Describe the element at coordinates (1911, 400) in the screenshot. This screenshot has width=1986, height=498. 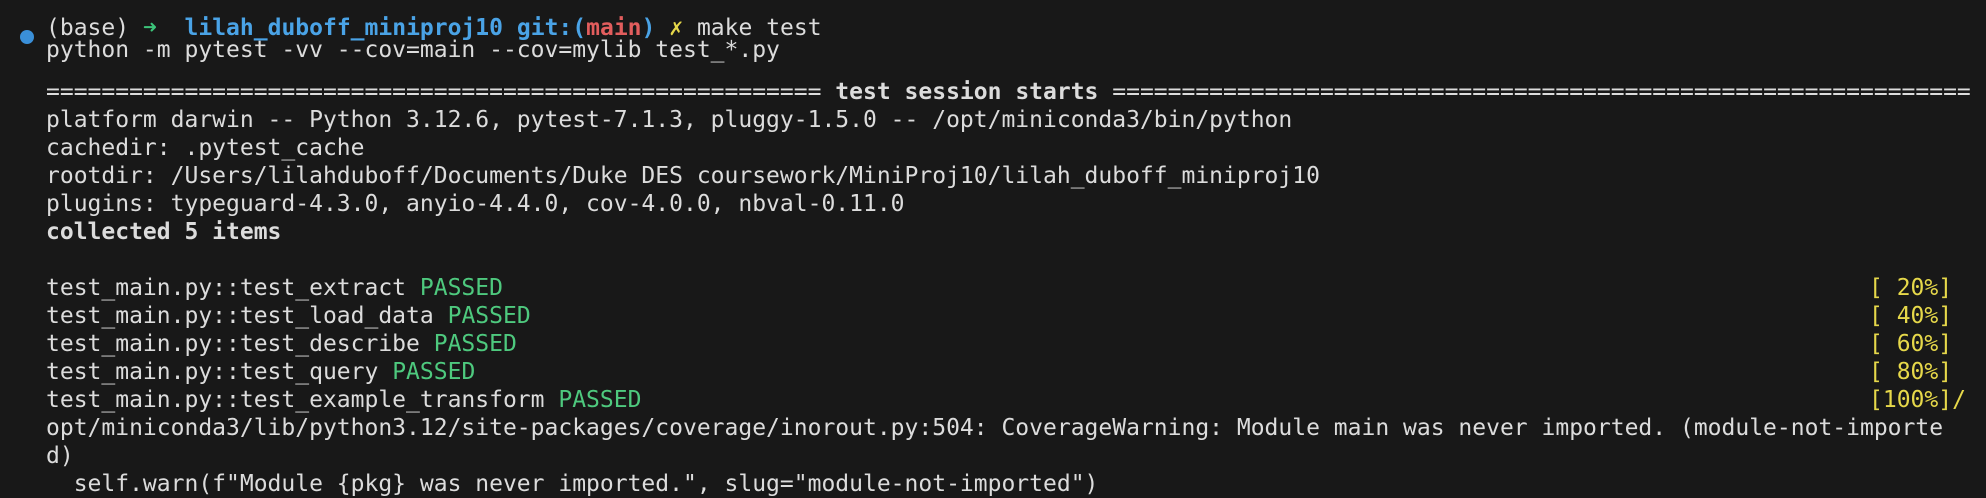
I see `test-progress-value: [100%]` at that location.